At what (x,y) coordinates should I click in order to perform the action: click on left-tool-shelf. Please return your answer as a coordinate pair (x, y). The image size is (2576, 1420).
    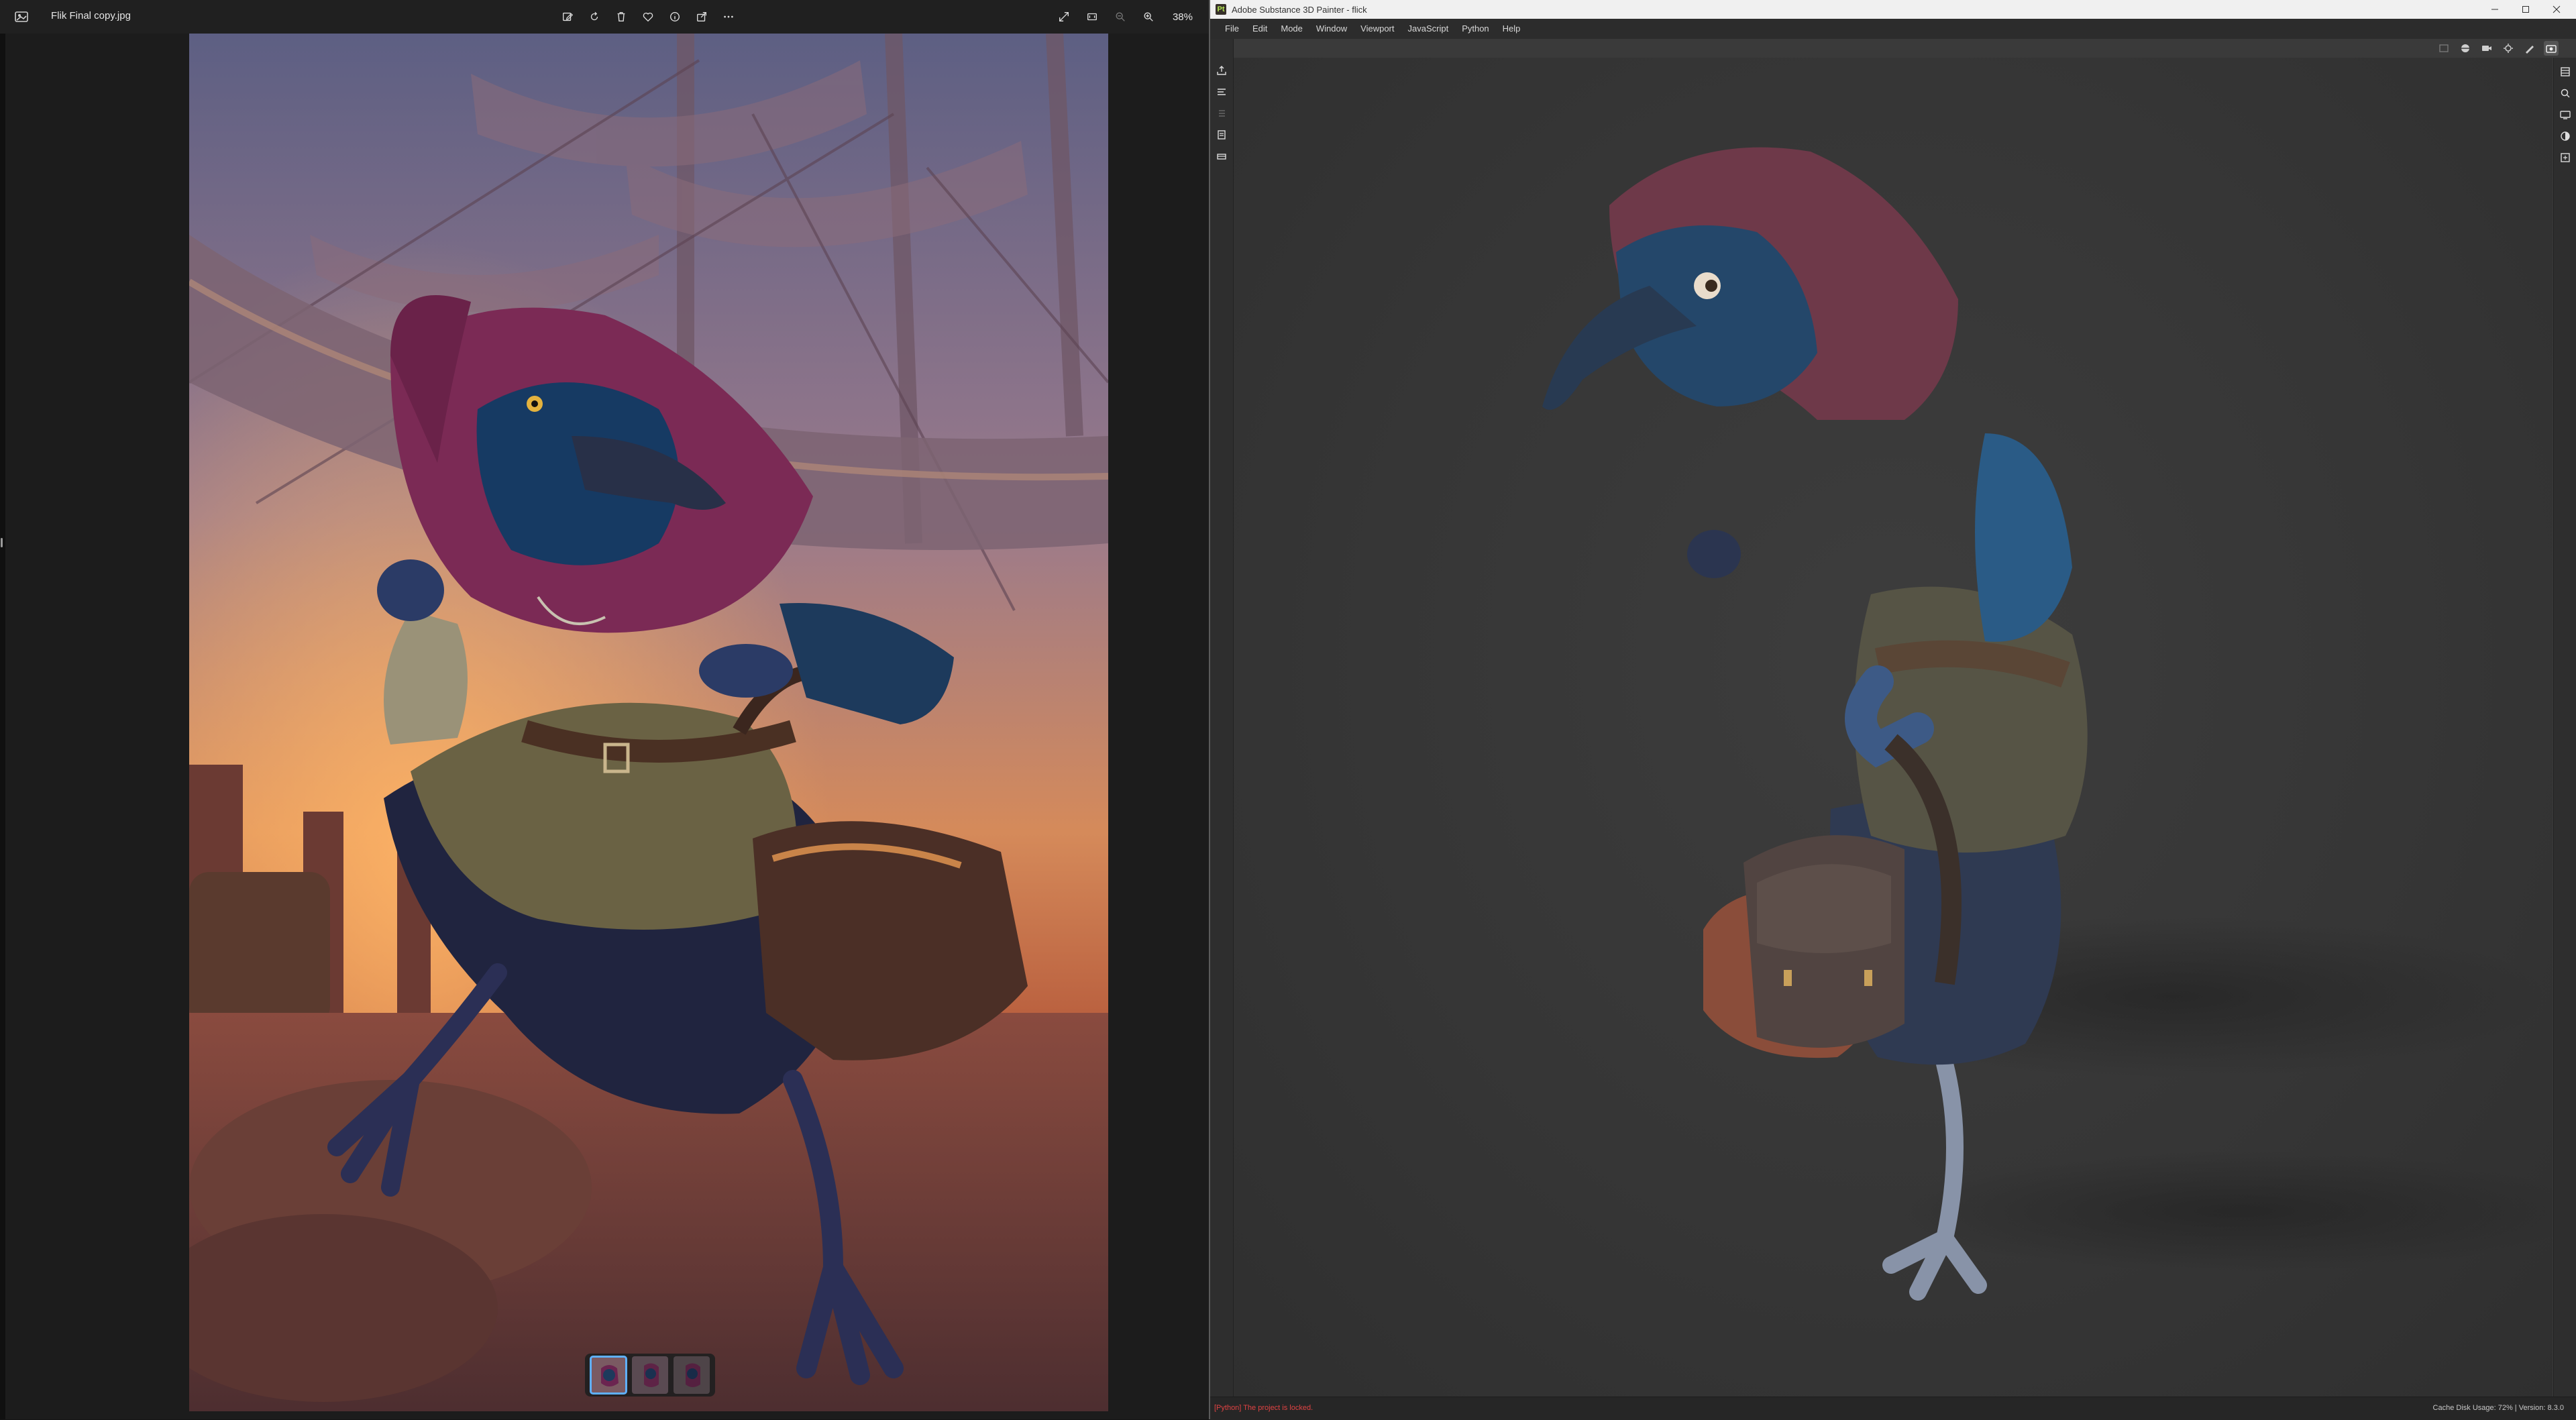
    Looking at the image, I should click on (1222, 718).